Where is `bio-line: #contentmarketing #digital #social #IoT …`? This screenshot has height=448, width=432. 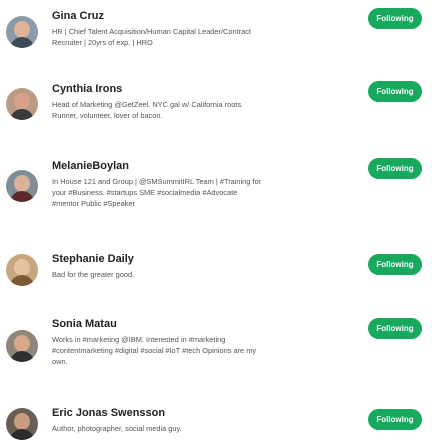 bio-line: #contentmarketing #digital #social #IoT … is located at coordinates (154, 350).